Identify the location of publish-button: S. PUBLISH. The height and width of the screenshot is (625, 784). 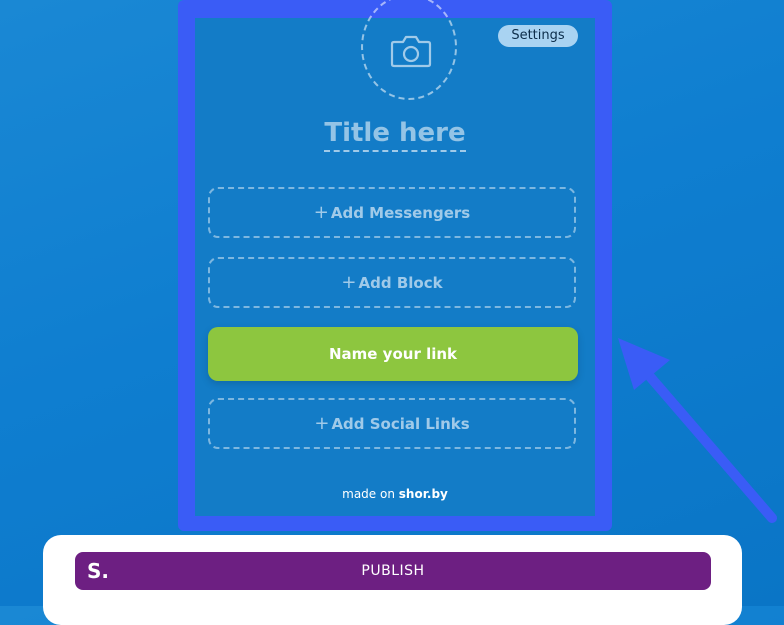
(393, 571).